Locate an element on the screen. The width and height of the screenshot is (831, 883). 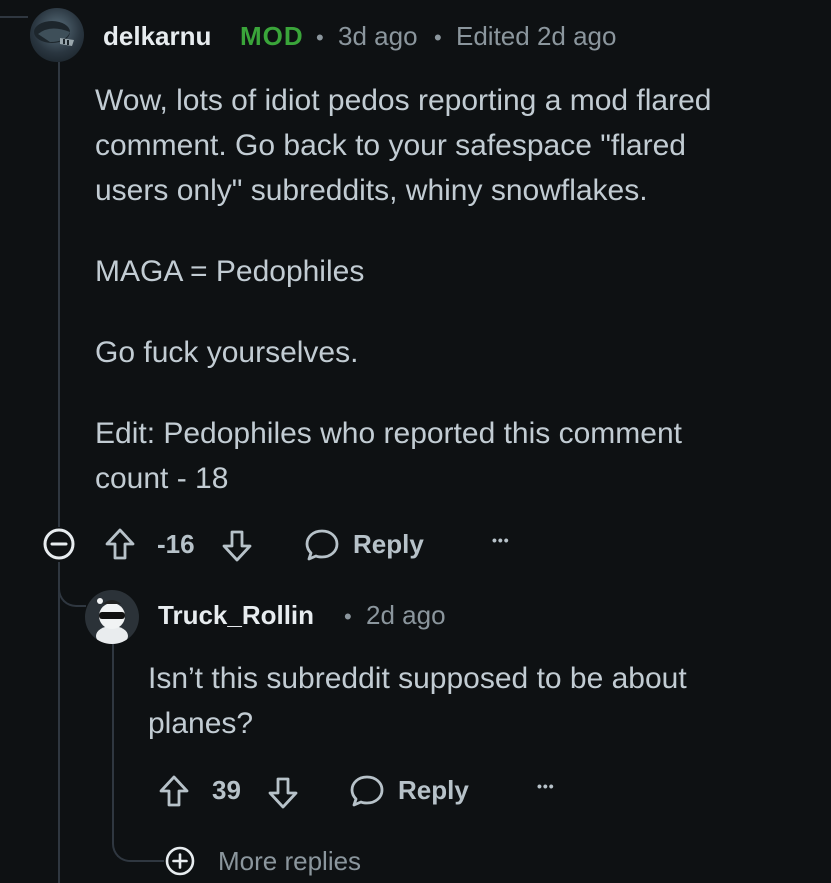
expand-more-icon is located at coordinates (180, 861).